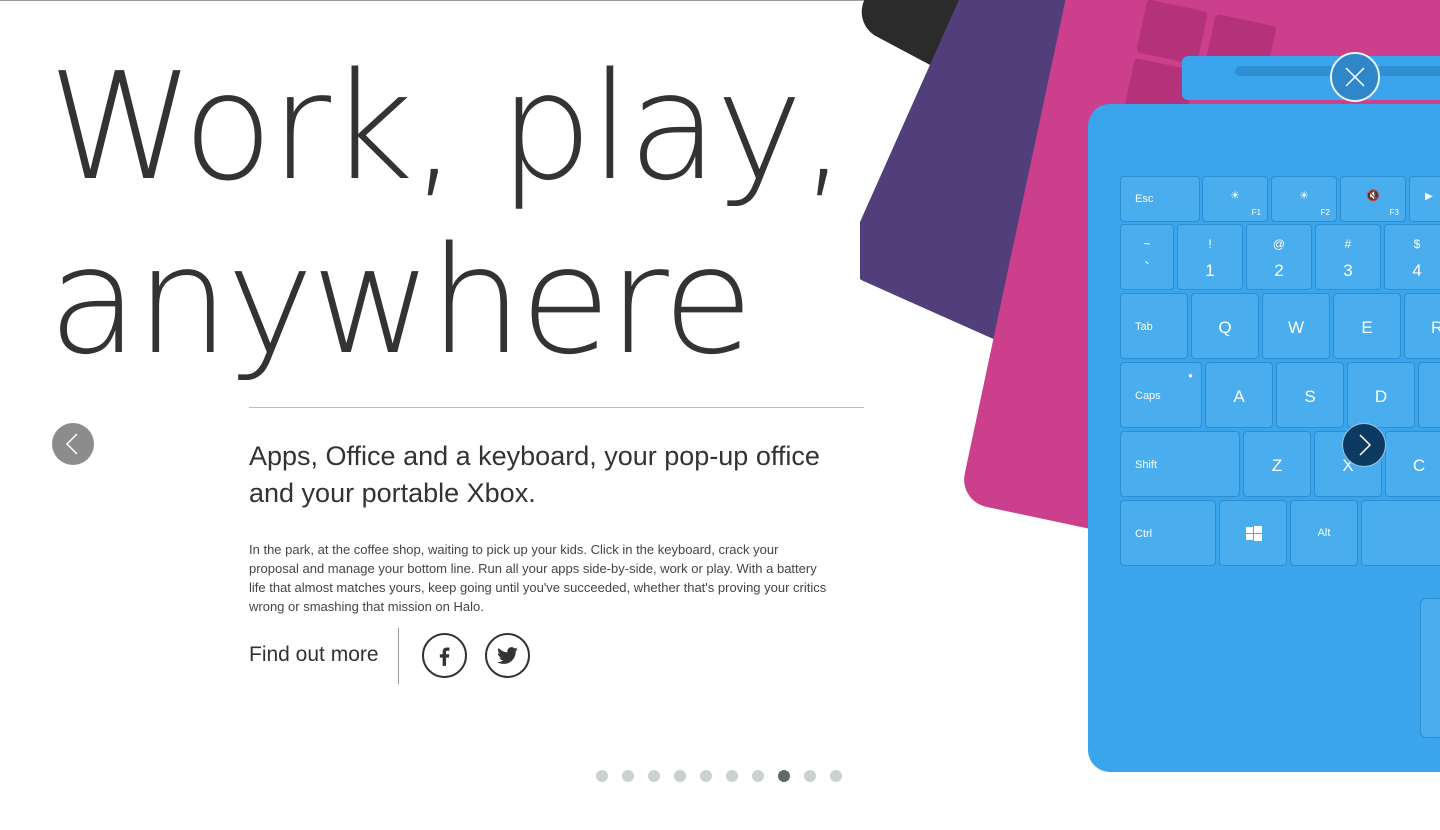  I want to click on next-slide-button, so click(1364, 445).